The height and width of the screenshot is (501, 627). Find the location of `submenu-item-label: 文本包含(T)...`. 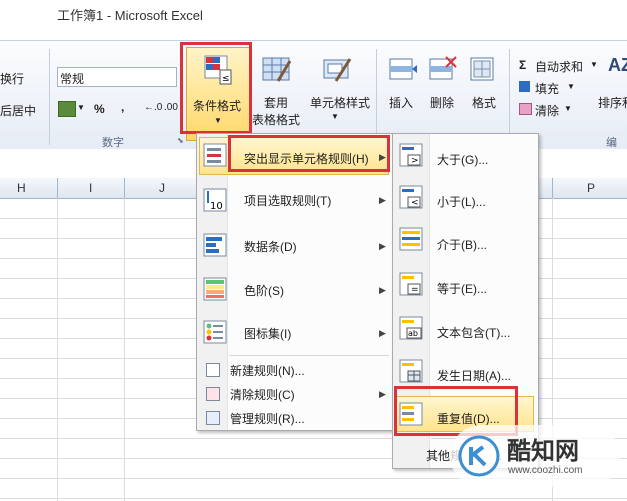

submenu-item-label: 文本包含(T)... is located at coordinates (473, 332).